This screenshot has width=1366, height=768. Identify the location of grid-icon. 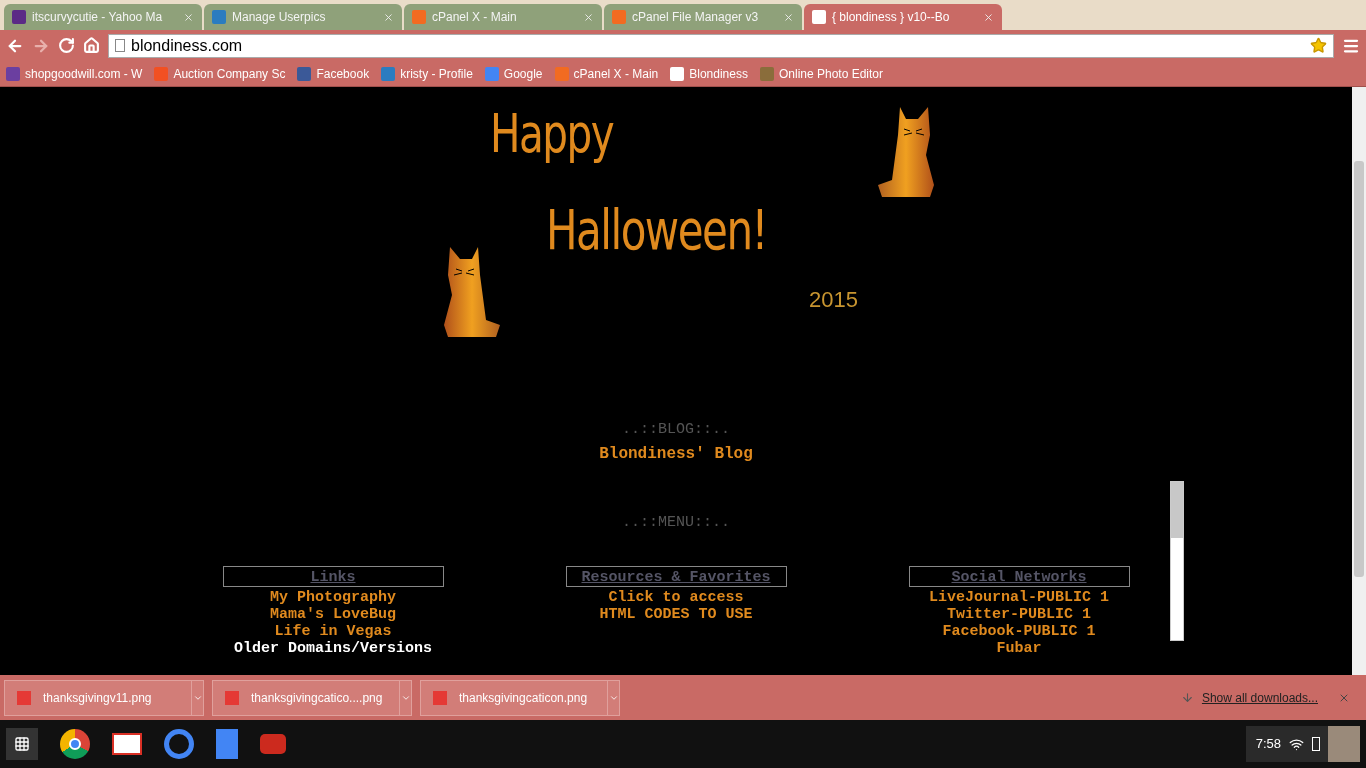
(22, 744).